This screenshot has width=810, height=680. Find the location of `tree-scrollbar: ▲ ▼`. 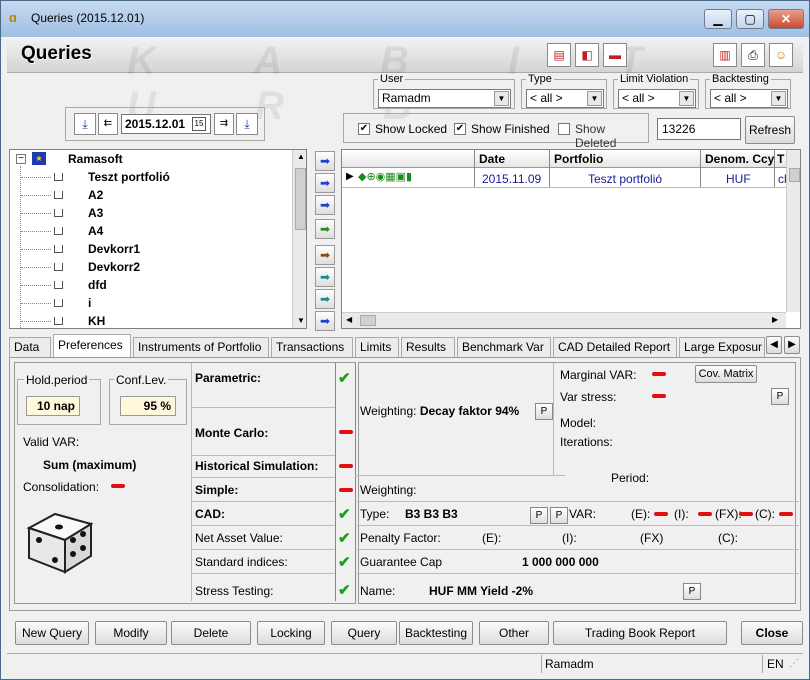

tree-scrollbar: ▲ ▼ is located at coordinates (299, 239).